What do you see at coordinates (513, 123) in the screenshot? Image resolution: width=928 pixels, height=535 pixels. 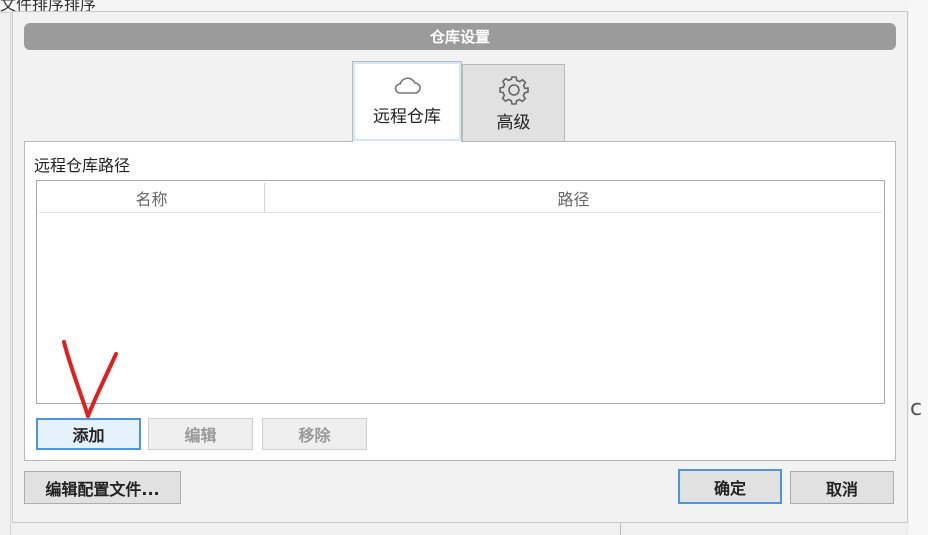 I see `tab-advanced-label: 高级` at bounding box center [513, 123].